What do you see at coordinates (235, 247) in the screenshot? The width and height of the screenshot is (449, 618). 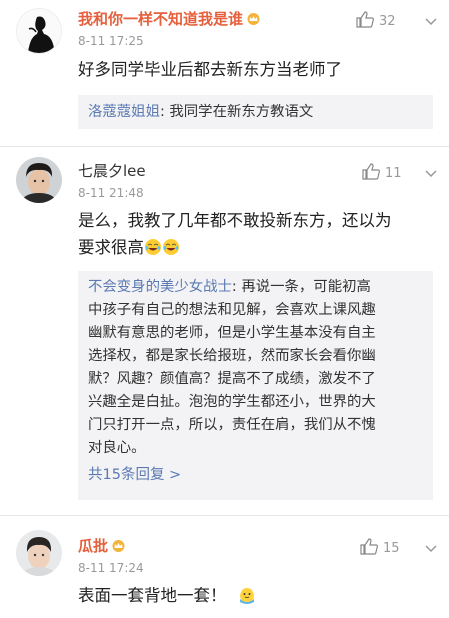 I see `comment-text-line-2: 要求很高` at bounding box center [235, 247].